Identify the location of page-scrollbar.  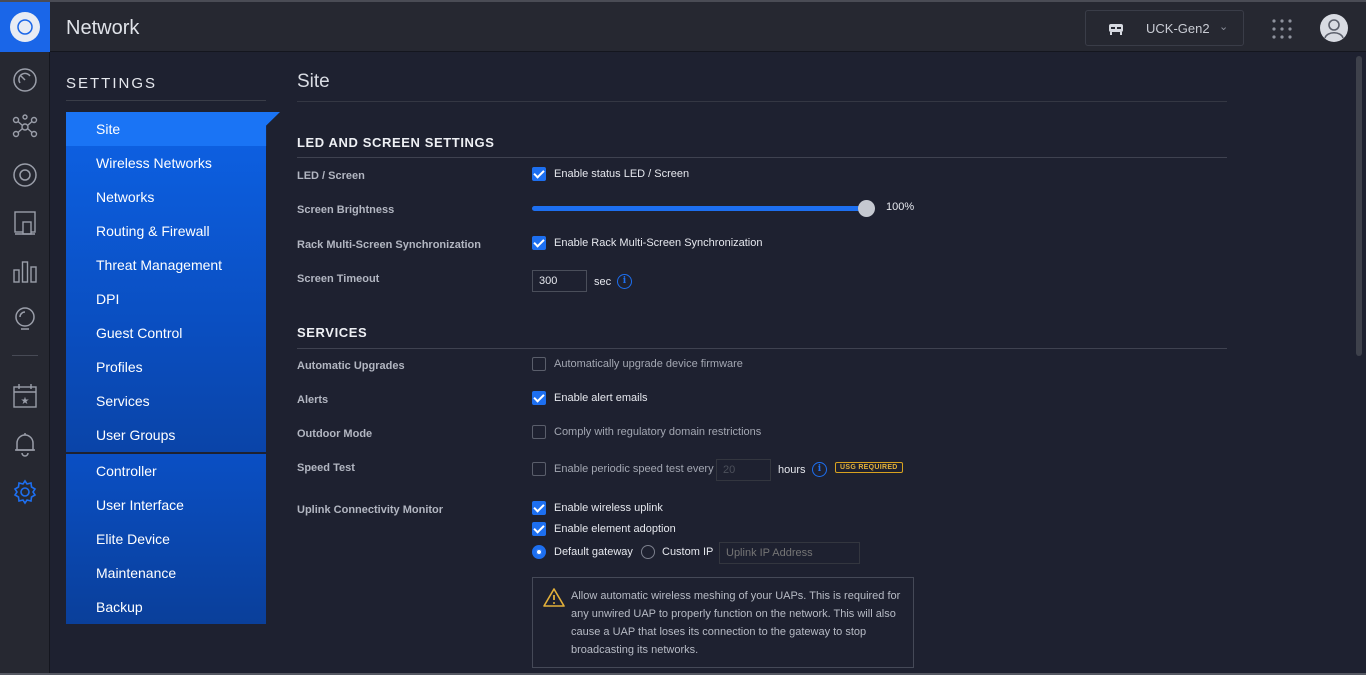
(1359, 206).